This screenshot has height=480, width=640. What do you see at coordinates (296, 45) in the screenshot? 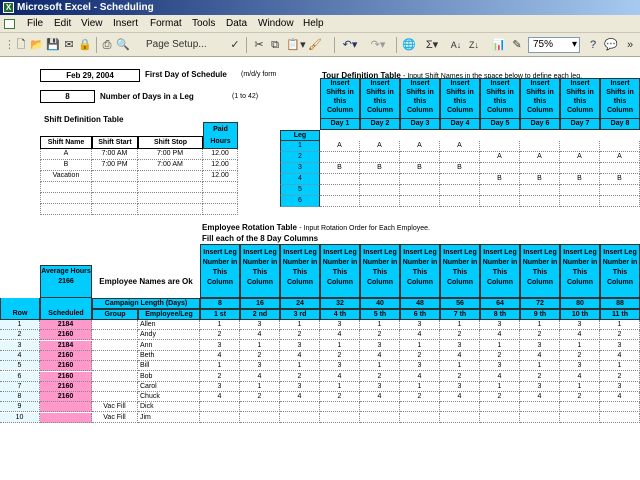
I see `paste-icon: 📋▾` at bounding box center [296, 45].